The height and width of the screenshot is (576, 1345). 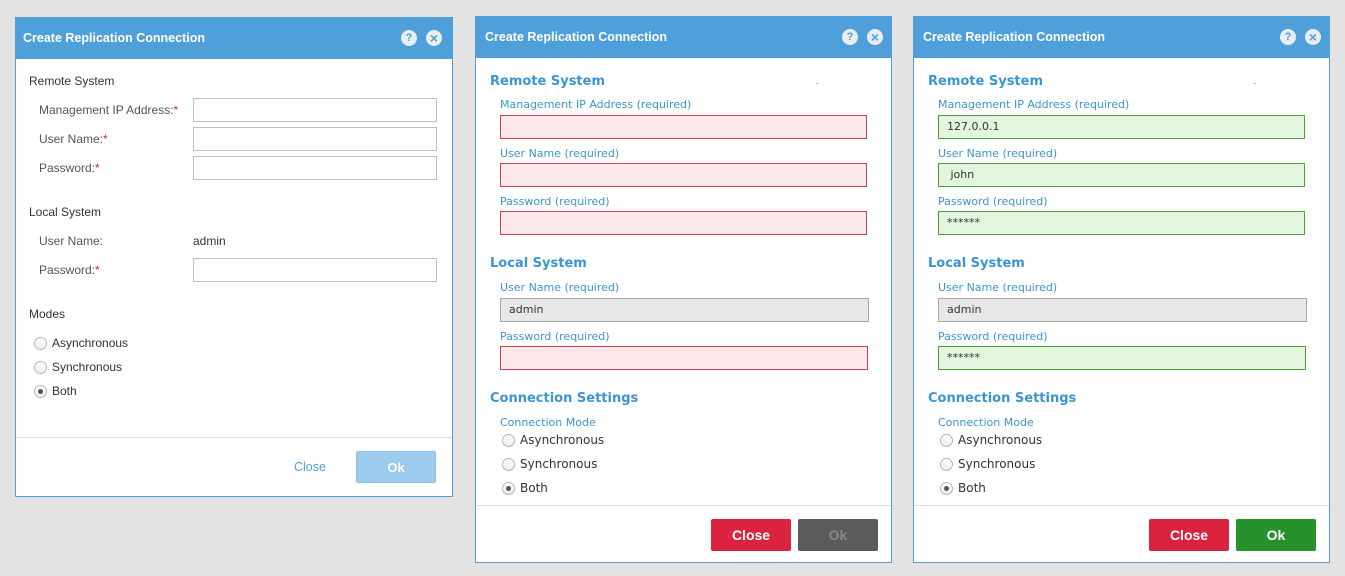 I want to click on close-link: Close, so click(x=310, y=467).